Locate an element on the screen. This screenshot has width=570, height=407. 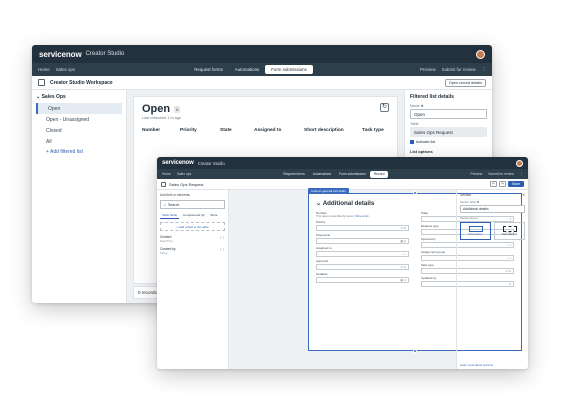
sidebar-item-open: Open is located at coordinates (79, 108).